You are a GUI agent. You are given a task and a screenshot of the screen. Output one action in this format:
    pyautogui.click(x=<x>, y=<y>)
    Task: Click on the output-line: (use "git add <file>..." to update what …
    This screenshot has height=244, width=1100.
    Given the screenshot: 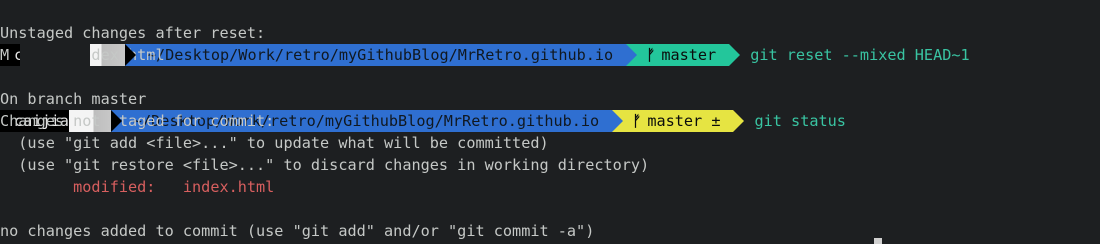 What is the action you would take?
    pyautogui.click(x=274, y=143)
    